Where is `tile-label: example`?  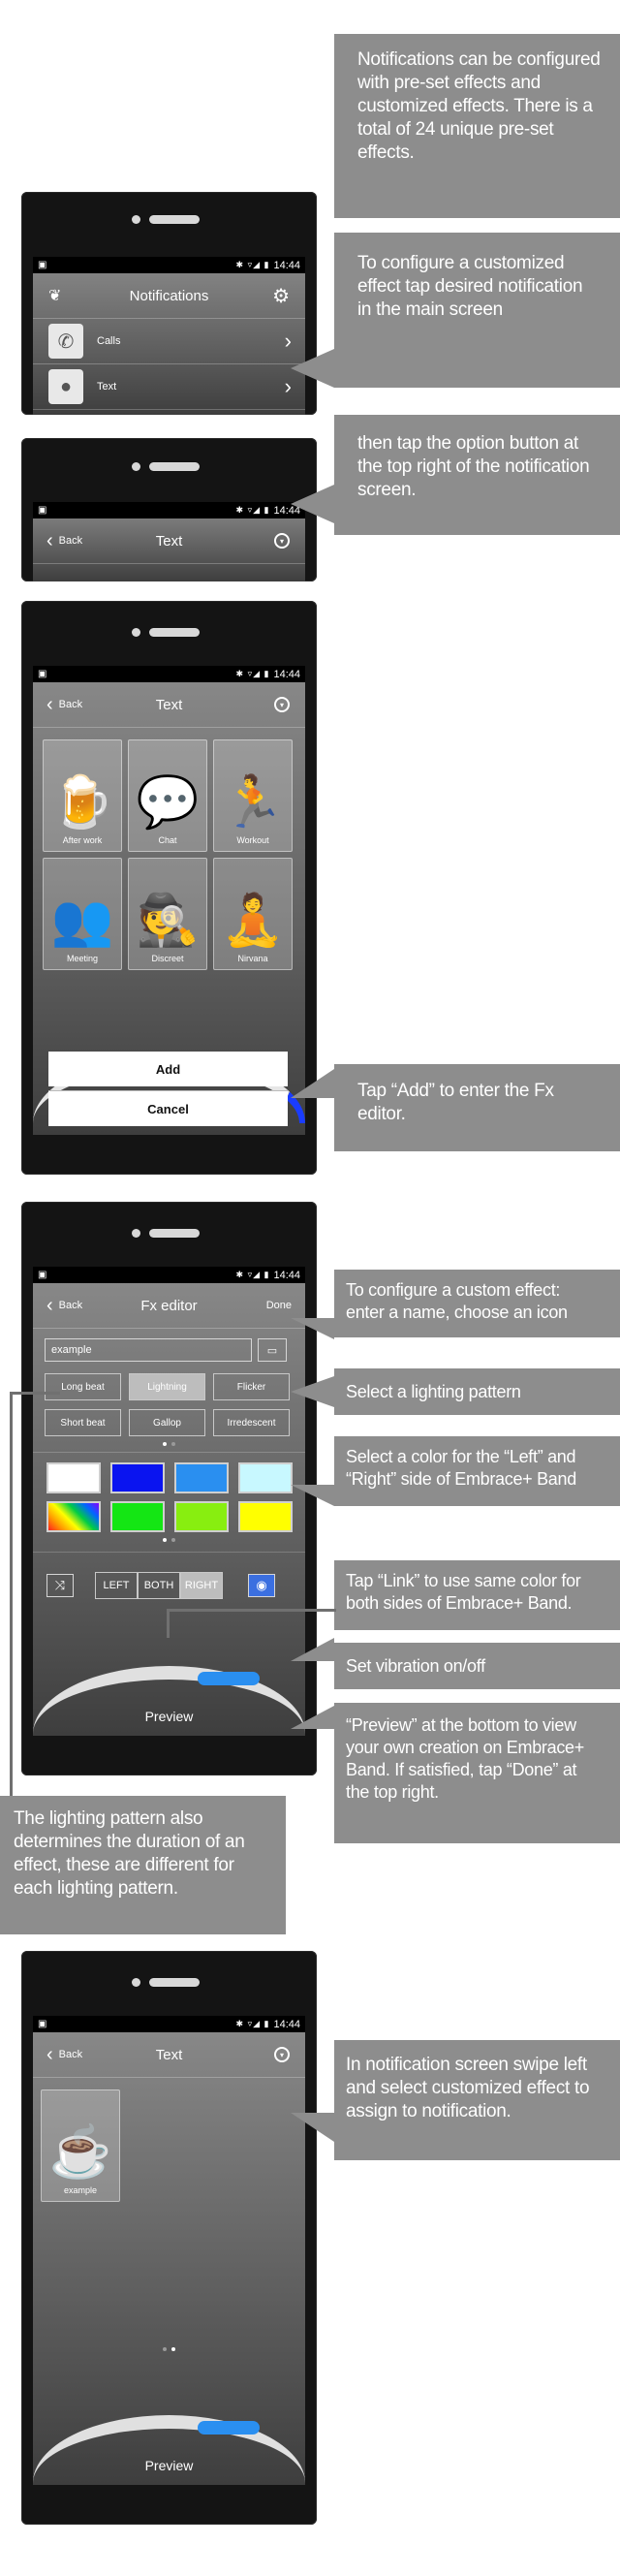 tile-label: example is located at coordinates (80, 2190).